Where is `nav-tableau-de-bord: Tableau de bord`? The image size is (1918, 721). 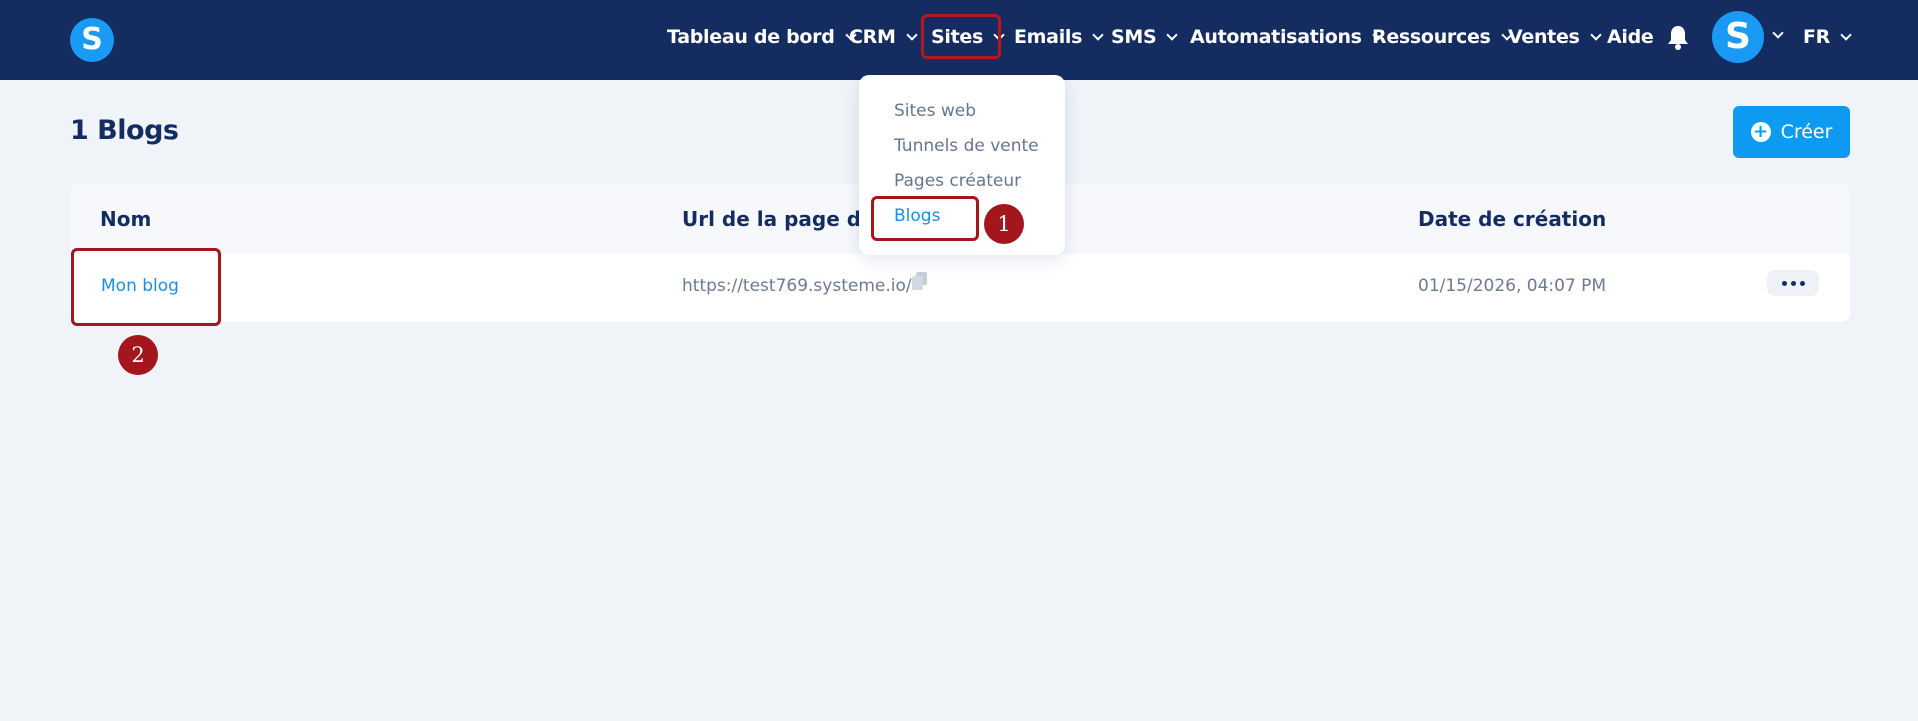 nav-tableau-de-bord: Tableau de bord is located at coordinates (762, 37).